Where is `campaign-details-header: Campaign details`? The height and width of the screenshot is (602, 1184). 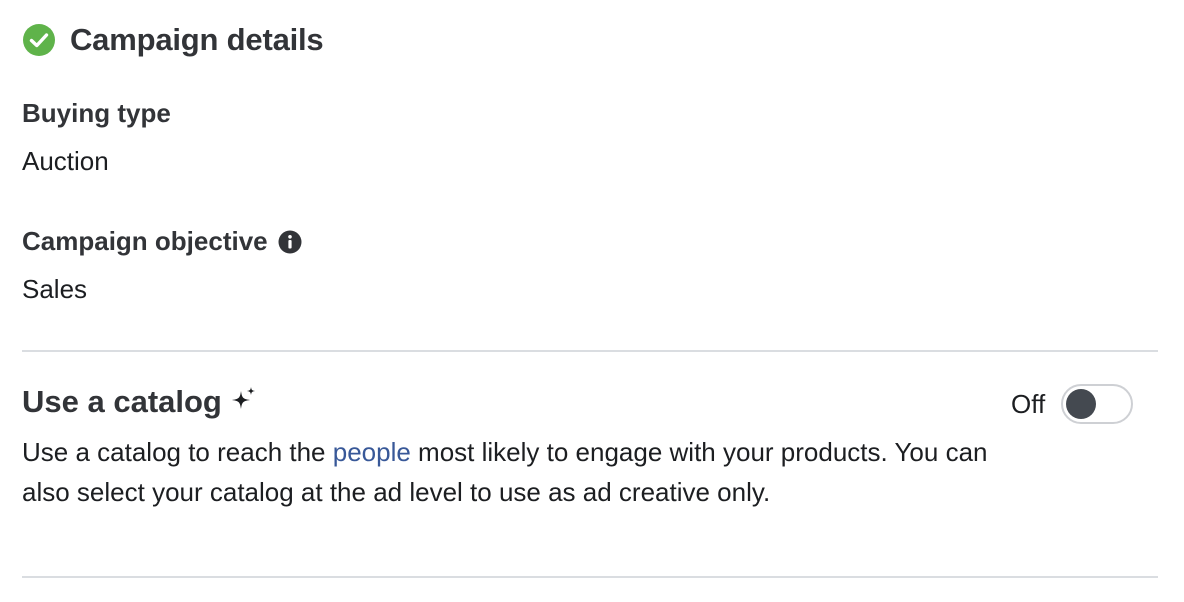
campaign-details-header: Campaign details is located at coordinates (173, 40).